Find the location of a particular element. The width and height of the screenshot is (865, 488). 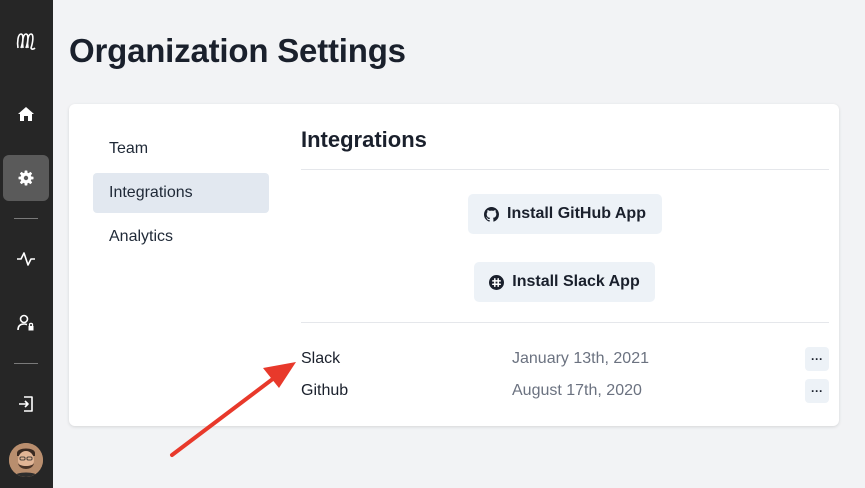

page-title: Organization Settings is located at coordinates (237, 50).